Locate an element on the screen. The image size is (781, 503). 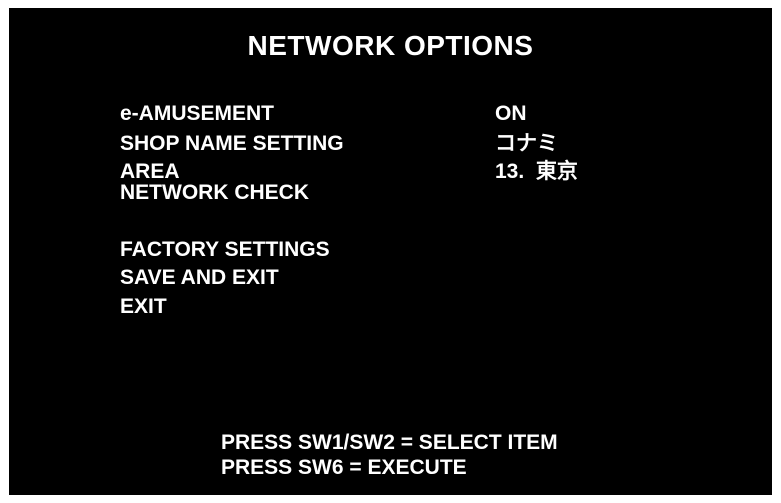
menu-item-network-check: NETWORK CHECK is located at coordinates (214, 193).